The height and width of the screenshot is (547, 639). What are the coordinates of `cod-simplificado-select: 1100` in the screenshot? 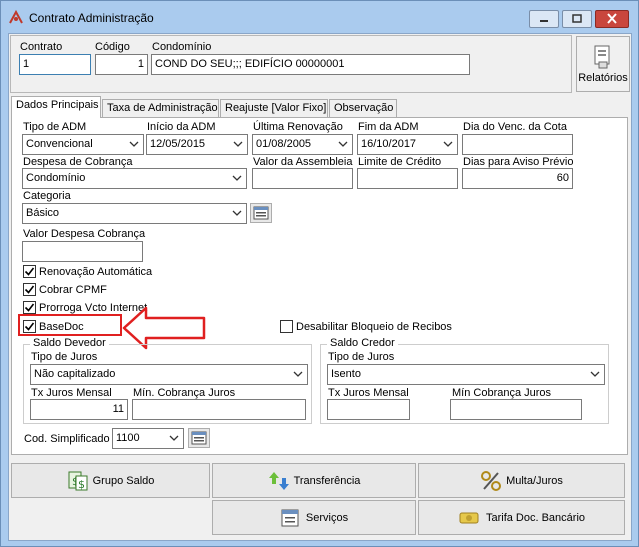 It's located at (148, 438).